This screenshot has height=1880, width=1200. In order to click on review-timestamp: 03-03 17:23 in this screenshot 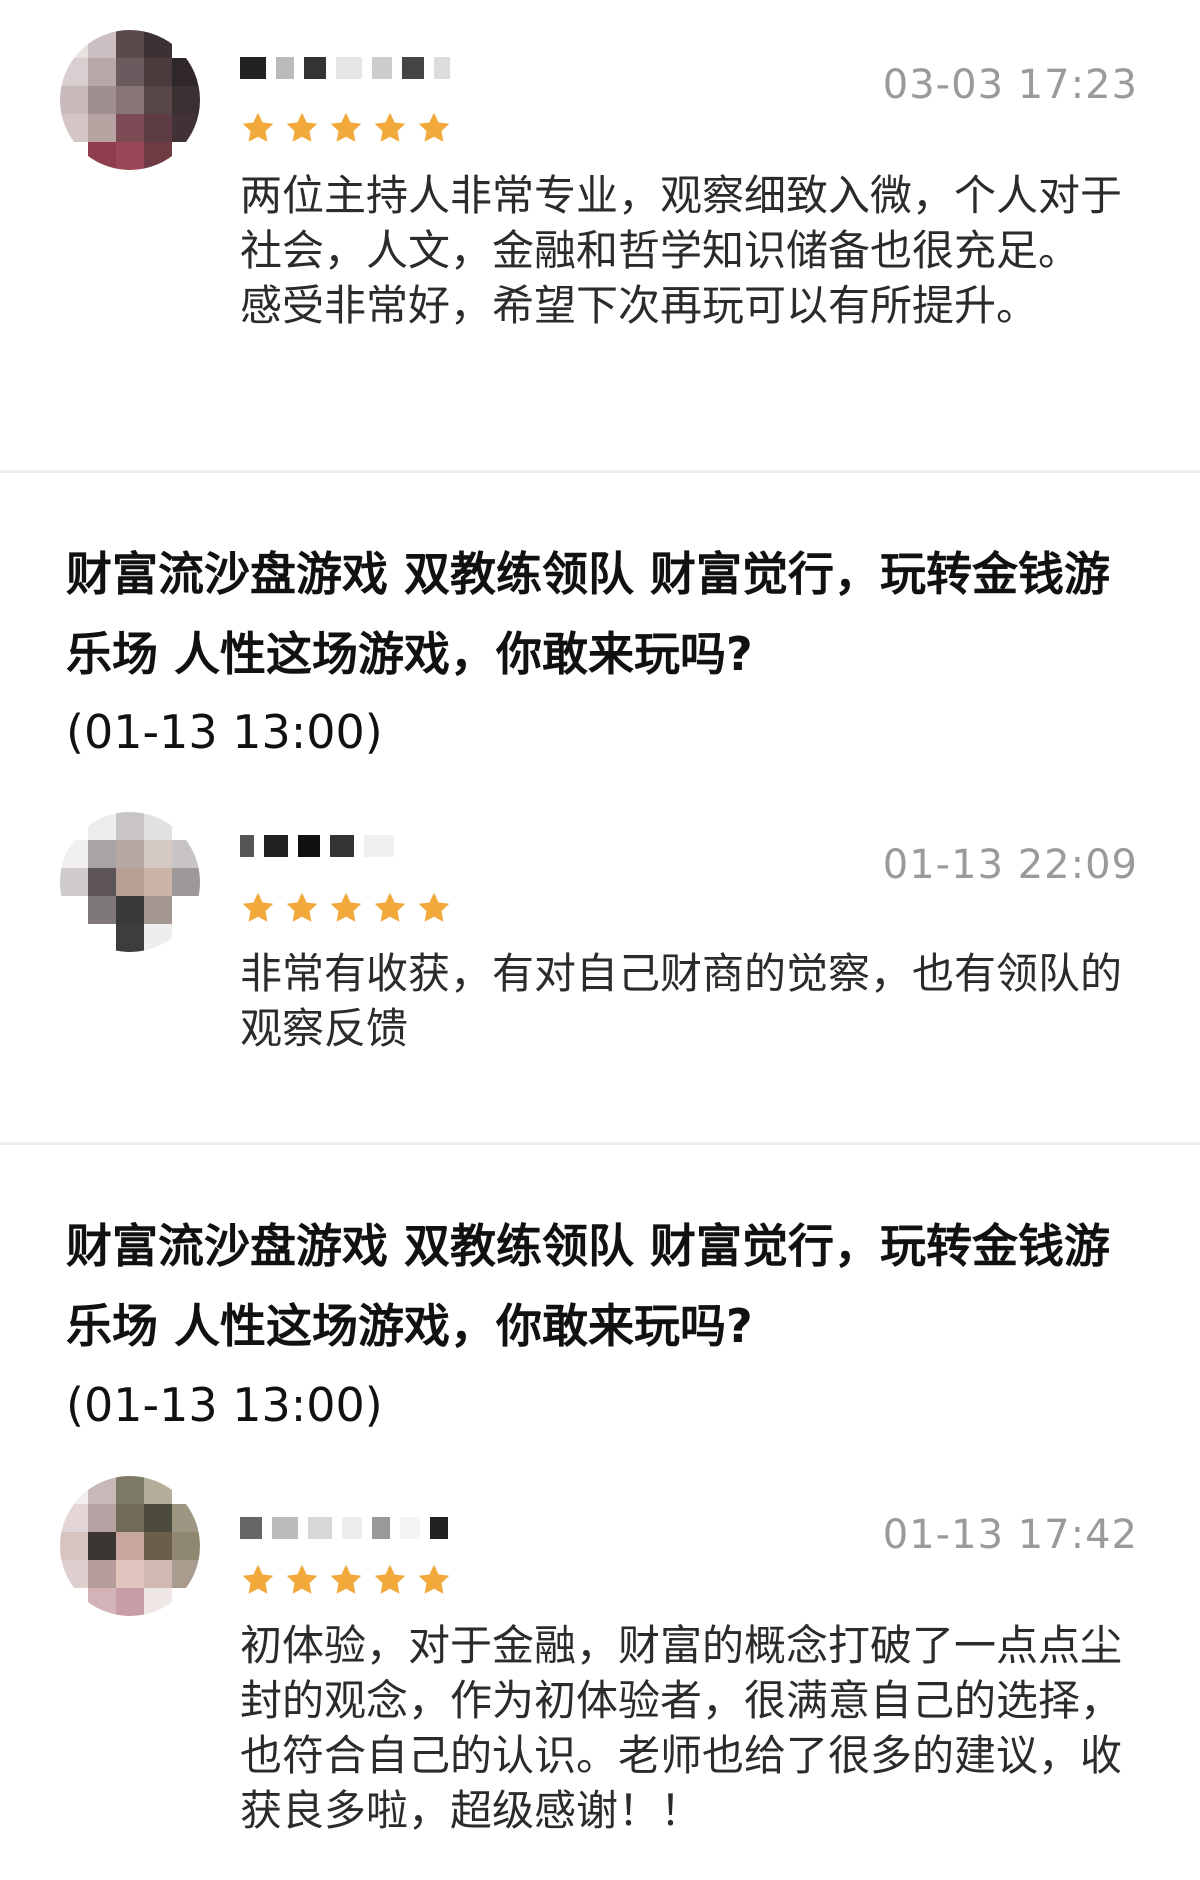, I will do `click(1010, 85)`.